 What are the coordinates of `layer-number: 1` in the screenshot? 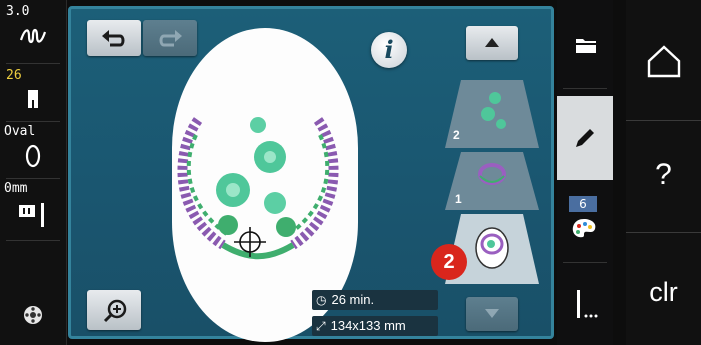 It's located at (458, 199).